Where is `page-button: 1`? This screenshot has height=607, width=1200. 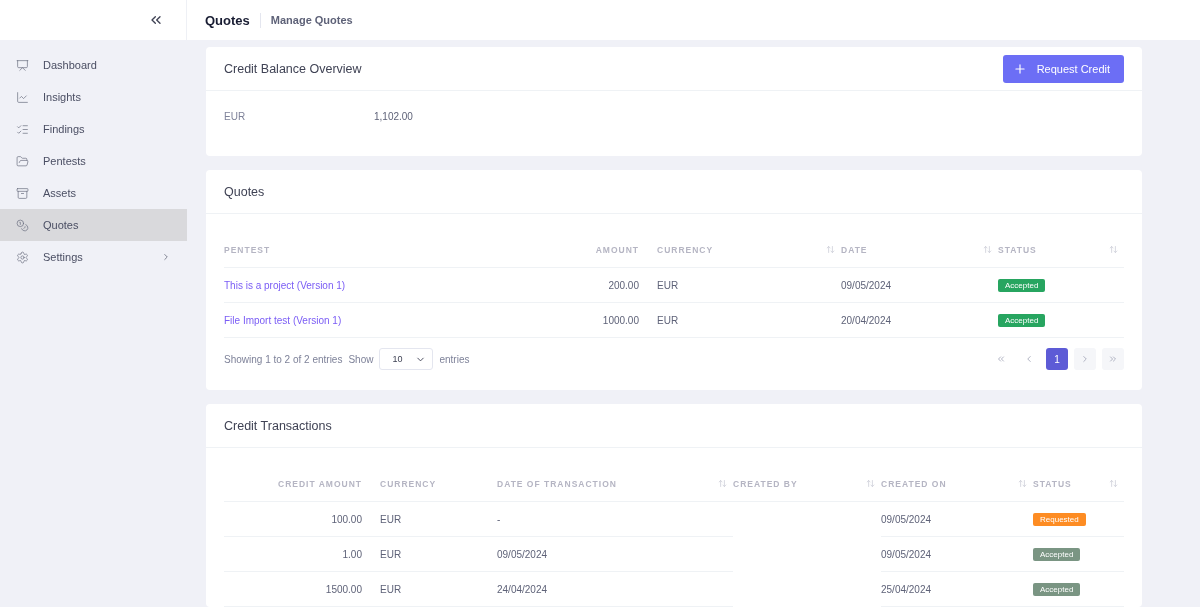
page-button: 1 is located at coordinates (1057, 359).